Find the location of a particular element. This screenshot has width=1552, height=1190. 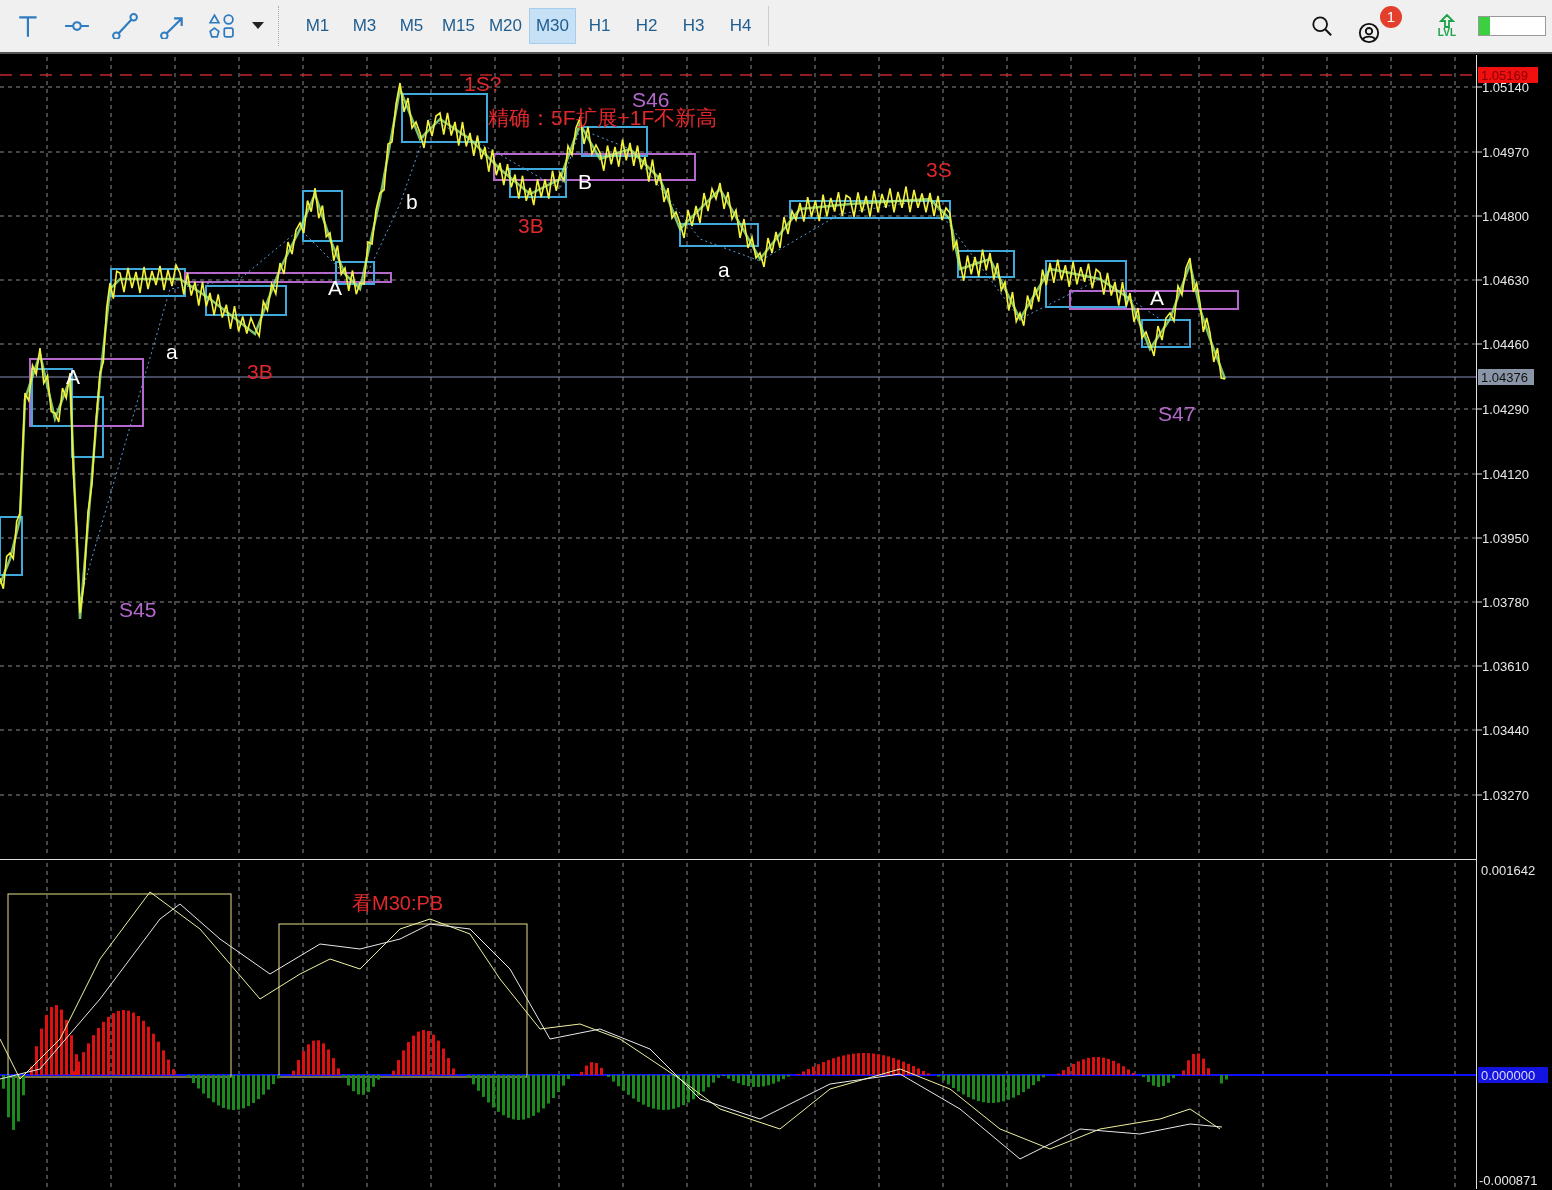

chart-annotation: 3S is located at coordinates (939, 169).